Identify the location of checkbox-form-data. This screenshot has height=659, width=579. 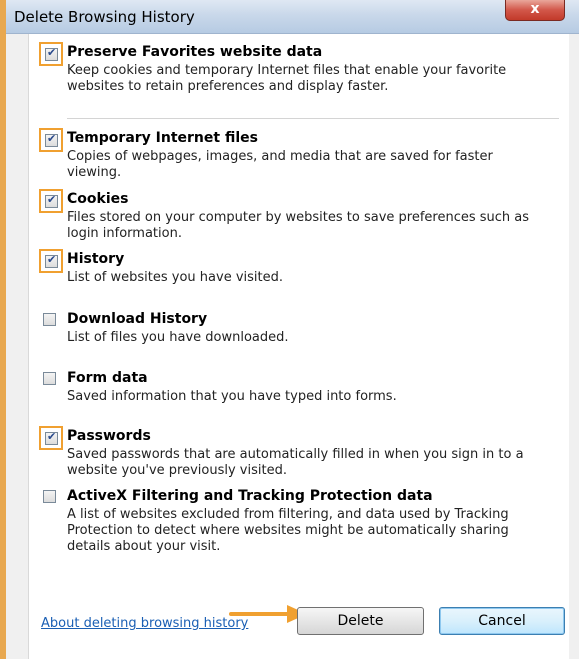
(49, 378).